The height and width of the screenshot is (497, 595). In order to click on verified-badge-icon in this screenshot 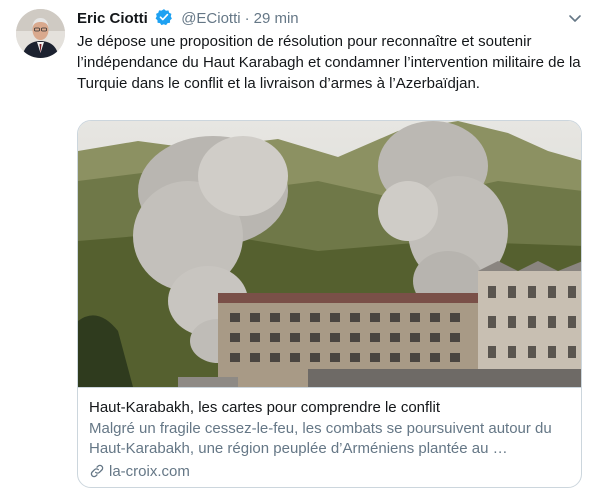, I will do `click(164, 20)`.